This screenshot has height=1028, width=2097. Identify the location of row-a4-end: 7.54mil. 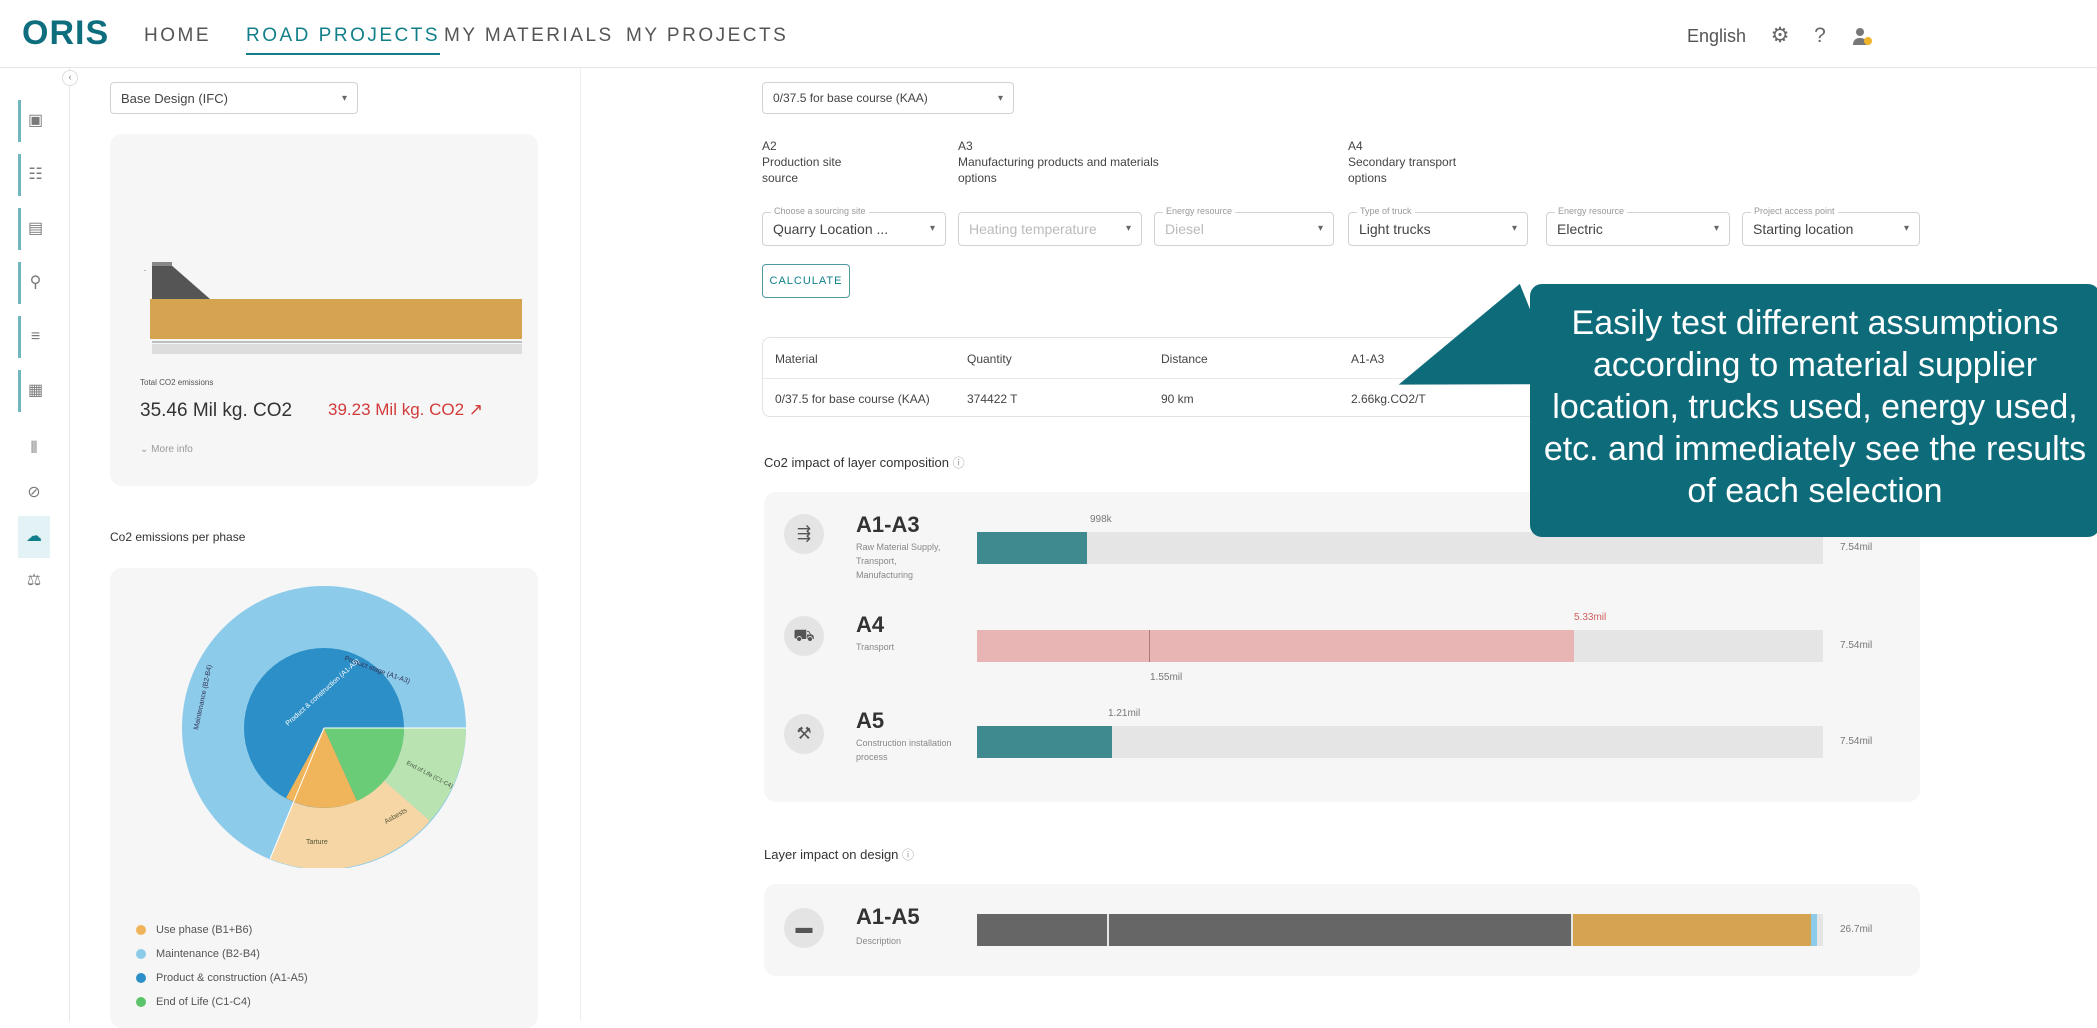
(1856, 645).